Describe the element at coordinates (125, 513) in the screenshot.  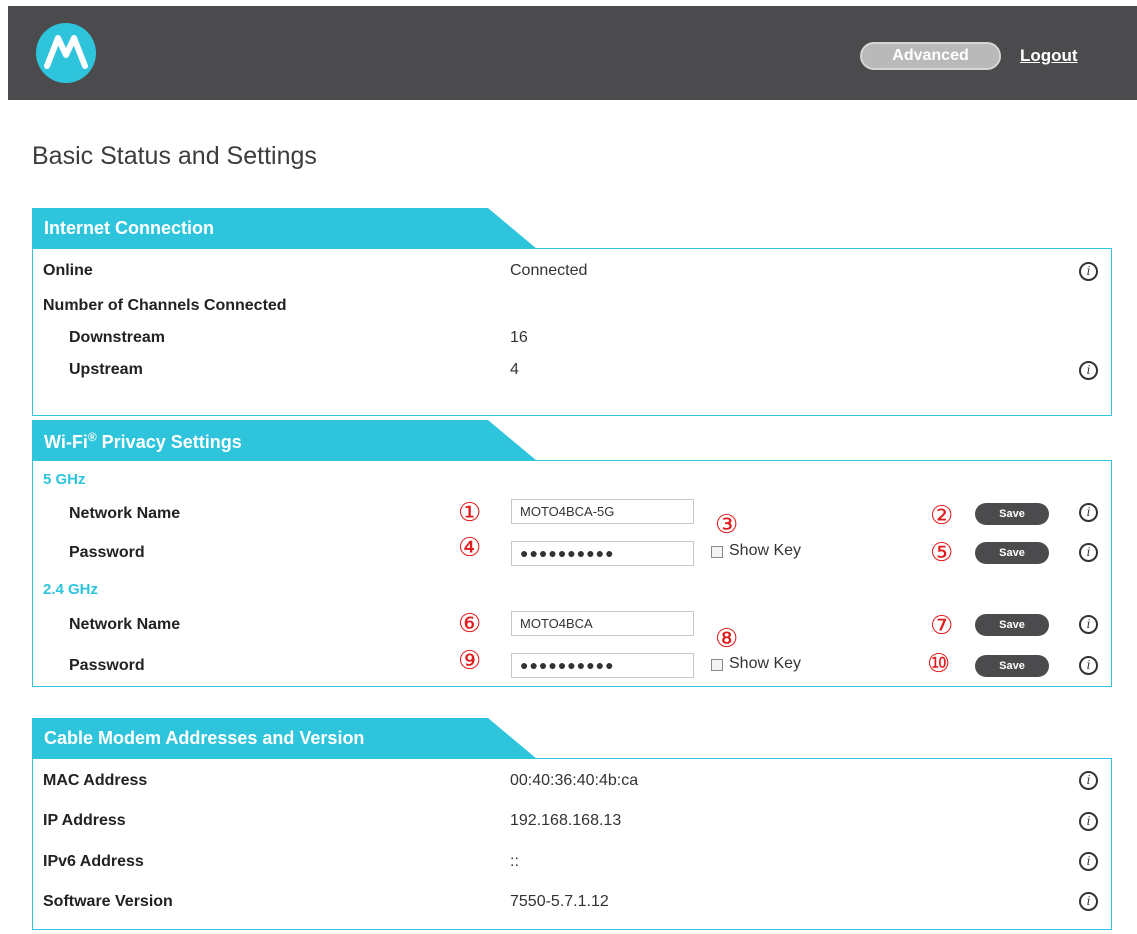
I see `network-name-label-5ghz: Network Name` at that location.